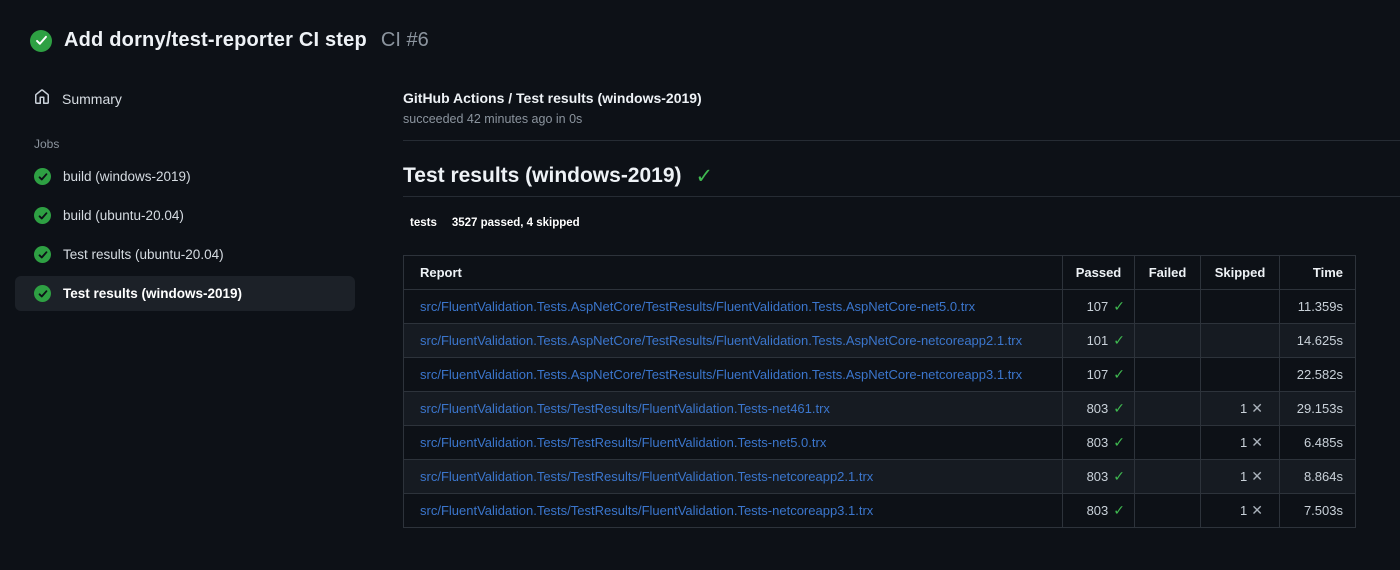  I want to click on tests-badge-value: 3527 passed, 4 skipped, so click(515, 223).